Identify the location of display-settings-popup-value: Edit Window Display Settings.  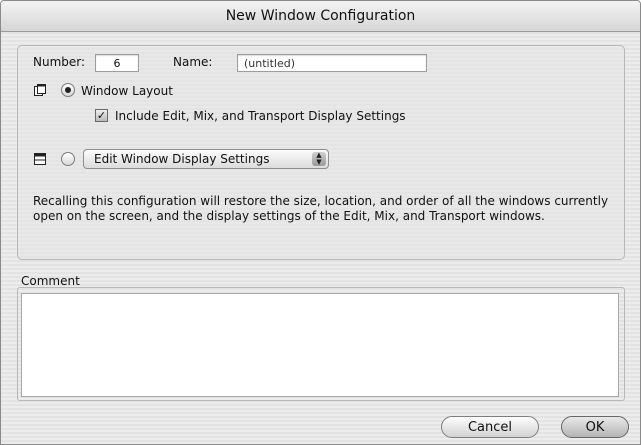
(182, 159).